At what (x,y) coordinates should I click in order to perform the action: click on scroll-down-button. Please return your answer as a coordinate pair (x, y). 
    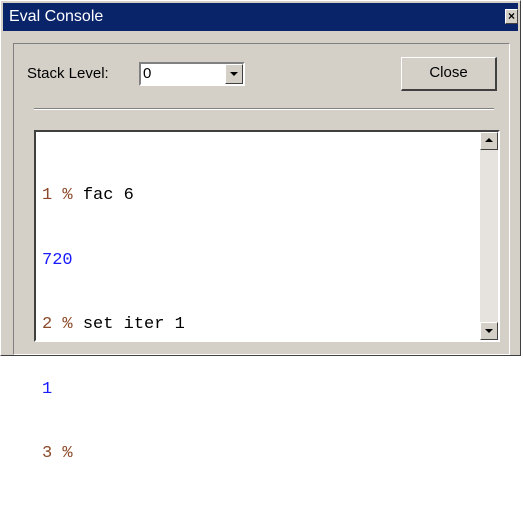
    Looking at the image, I should click on (489, 331).